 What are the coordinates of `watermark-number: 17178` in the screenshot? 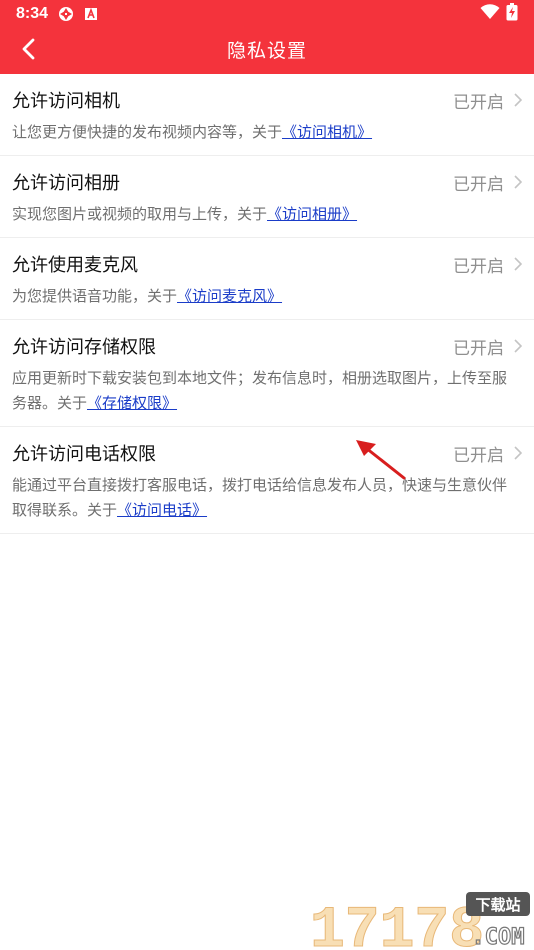 It's located at (397, 924).